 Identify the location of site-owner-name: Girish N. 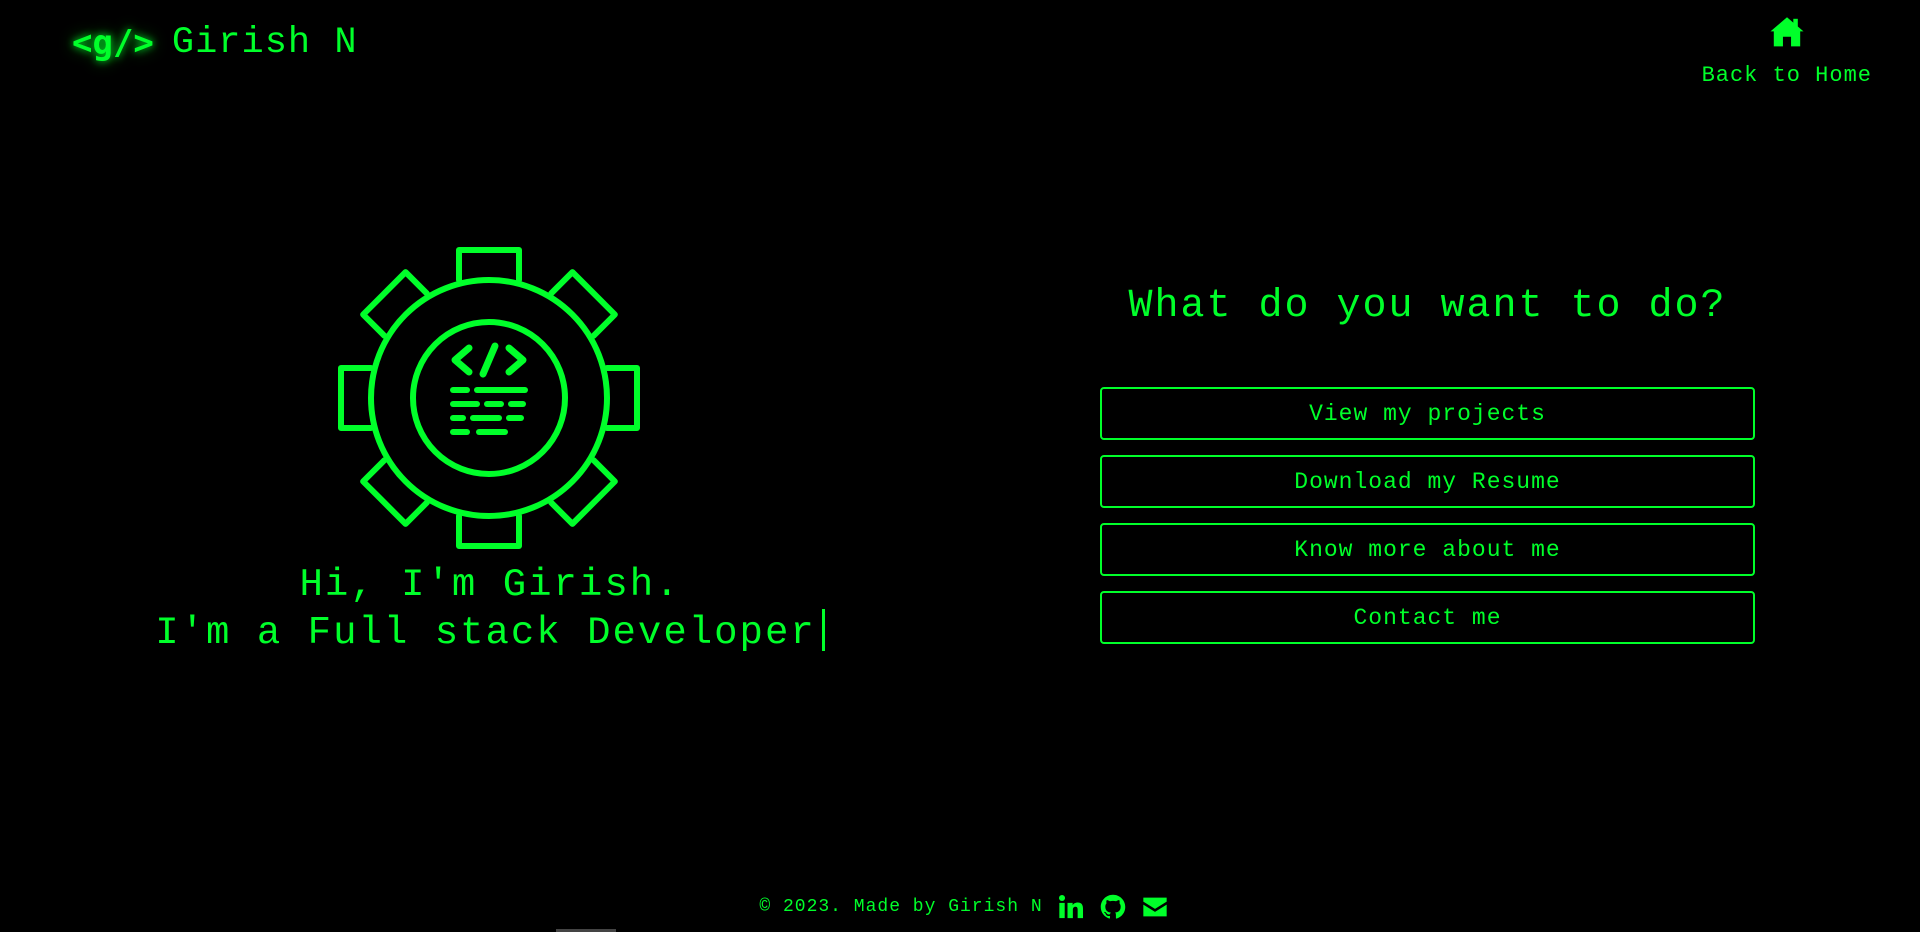
(264, 43).